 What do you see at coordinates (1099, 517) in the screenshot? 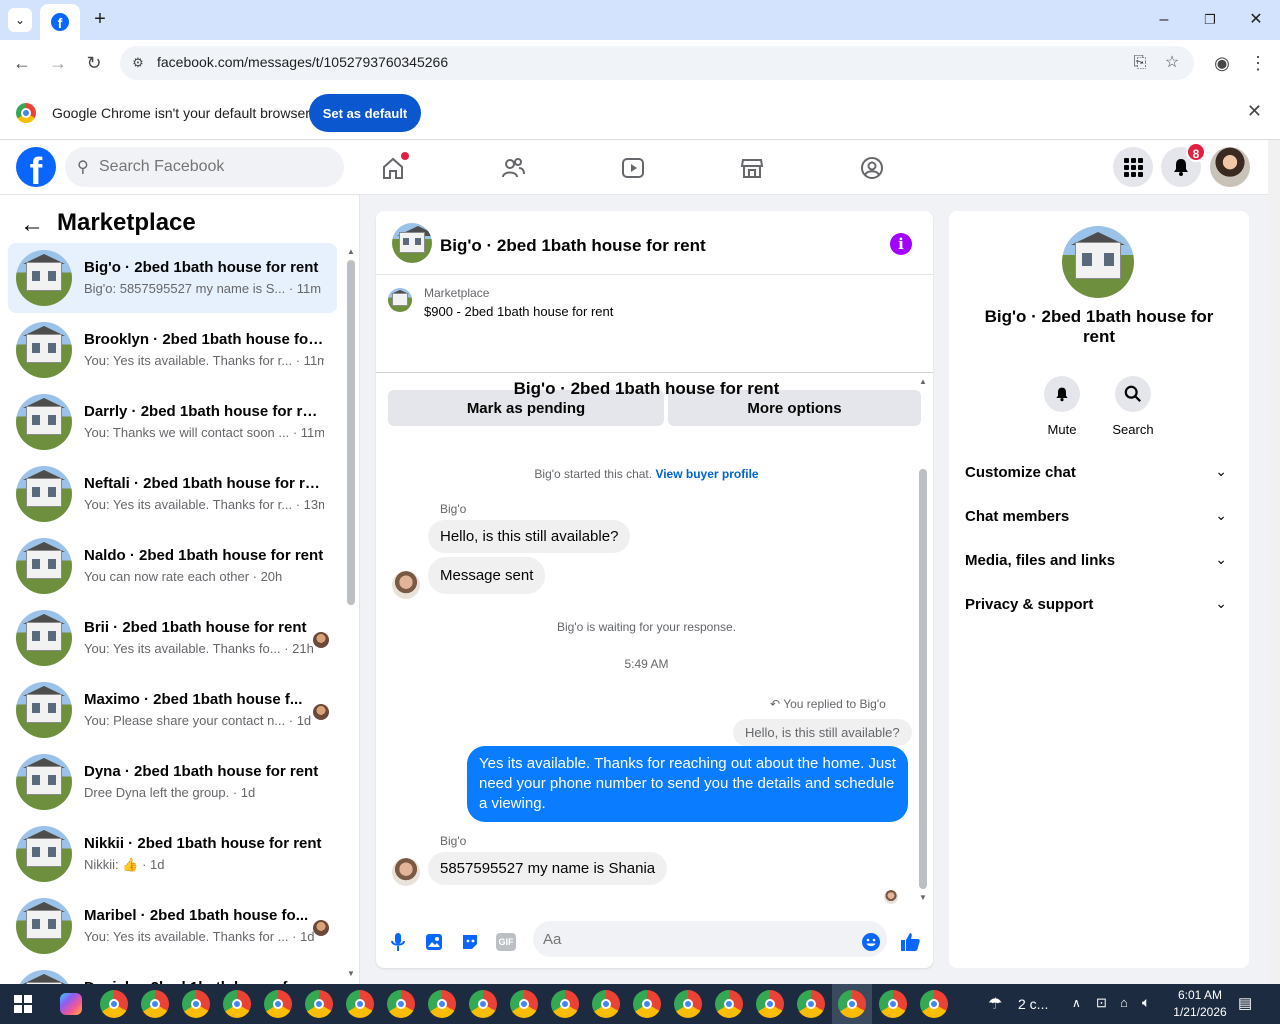
I see `chat-members-section: Chat members ⌄` at bounding box center [1099, 517].